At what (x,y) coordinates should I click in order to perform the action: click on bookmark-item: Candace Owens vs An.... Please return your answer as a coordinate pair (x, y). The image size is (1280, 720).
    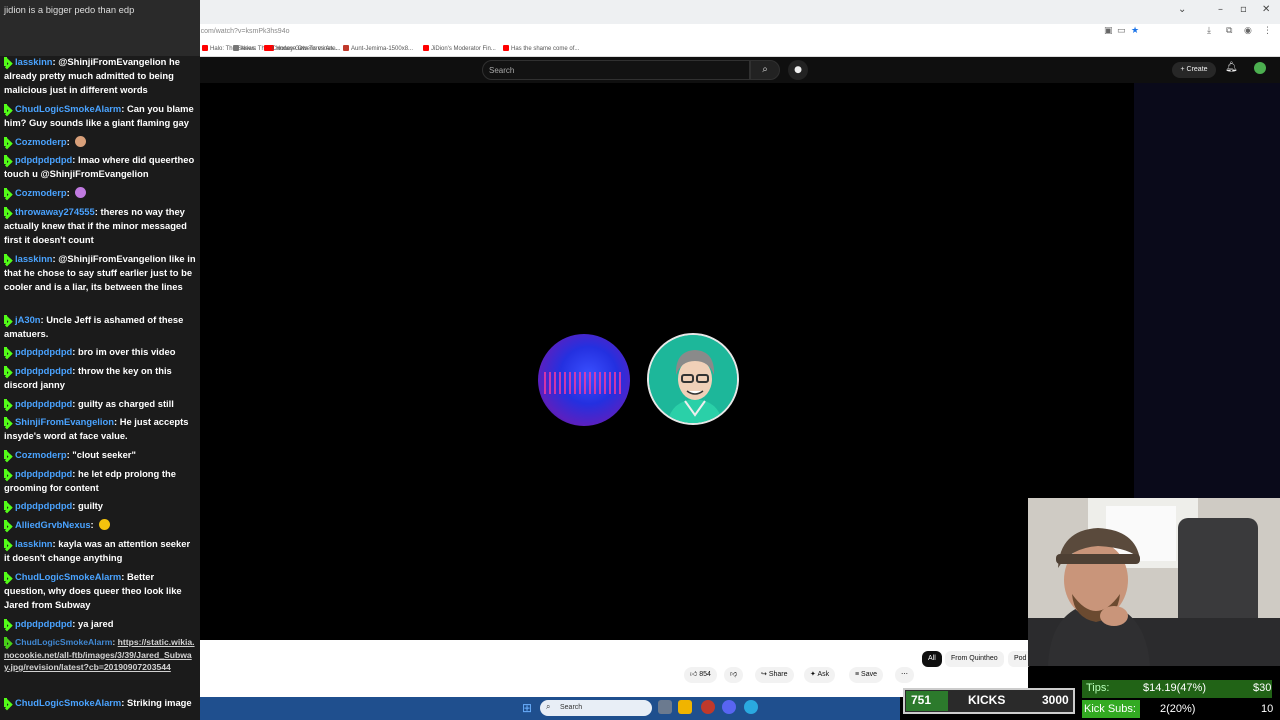
    Looking at the image, I should click on (301, 48).